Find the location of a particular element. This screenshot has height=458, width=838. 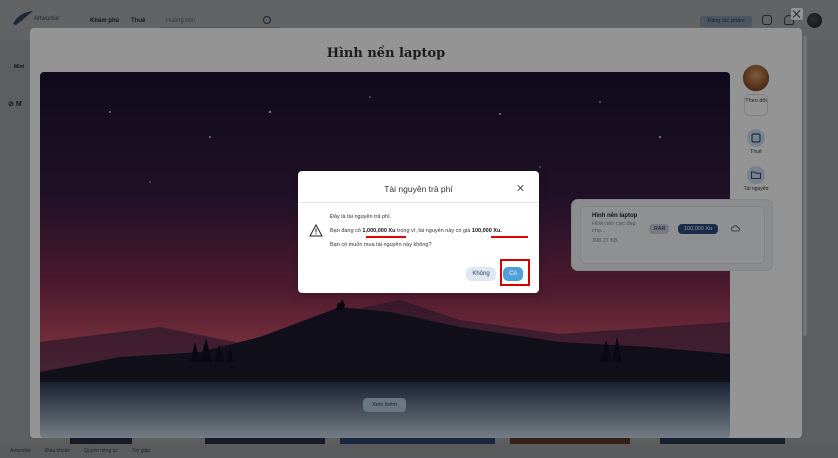

dialog-line-1: Đây là tài nguyên trả phí. is located at coordinates (361, 217).